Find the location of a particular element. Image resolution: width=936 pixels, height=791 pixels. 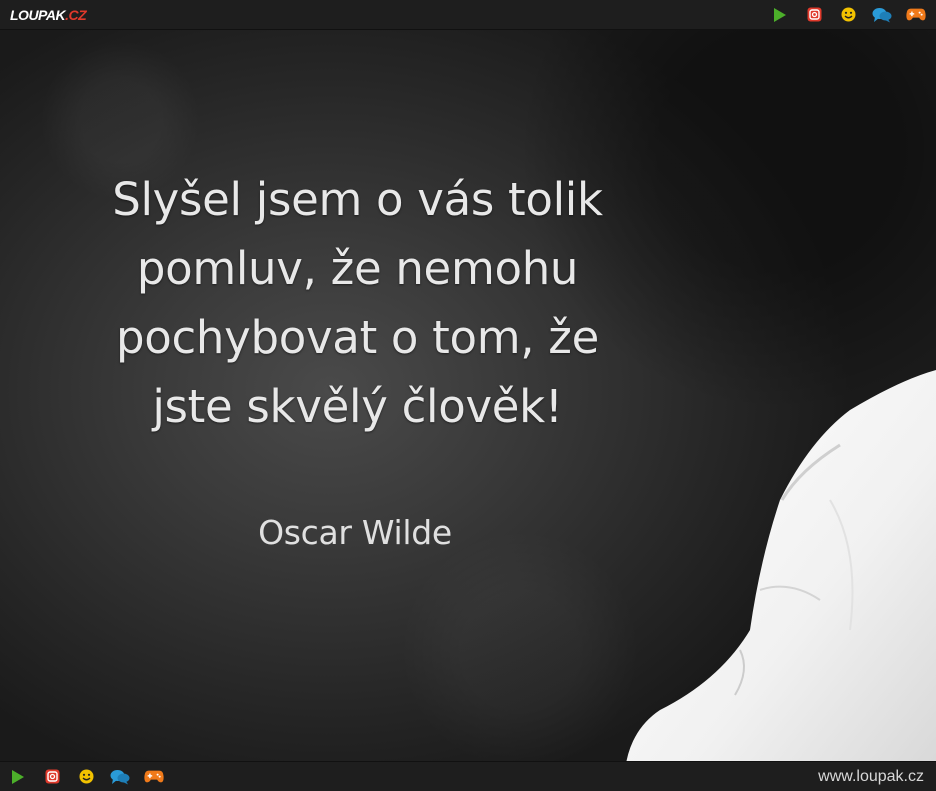

site-logo: LOUPAK.CZ is located at coordinates (48, 14).